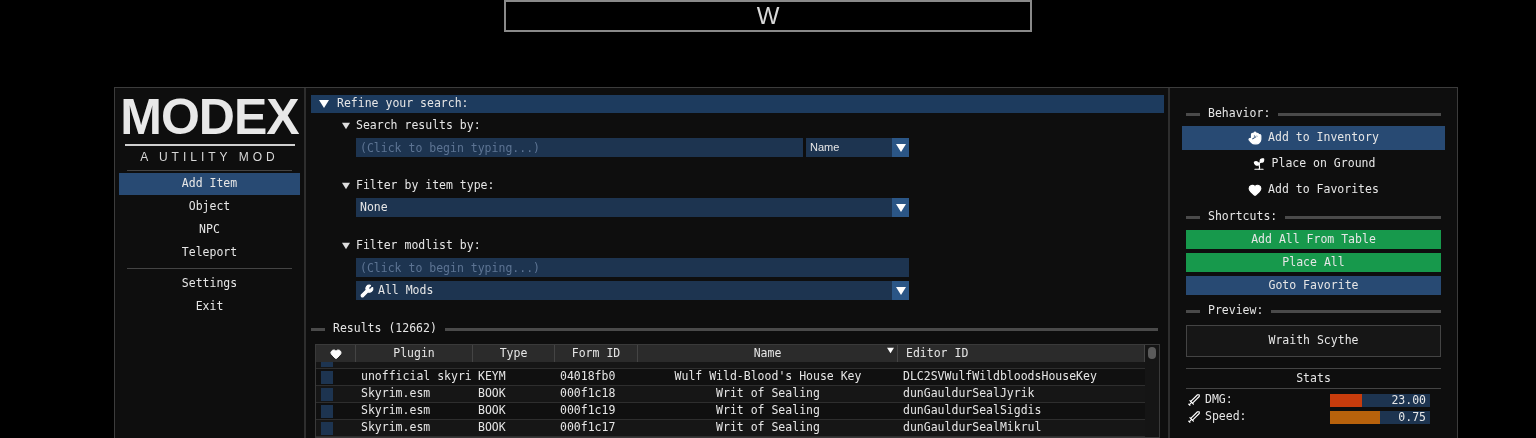  Describe the element at coordinates (1313, 285) in the screenshot. I see `shortcut-button: Goto Favorite` at that location.